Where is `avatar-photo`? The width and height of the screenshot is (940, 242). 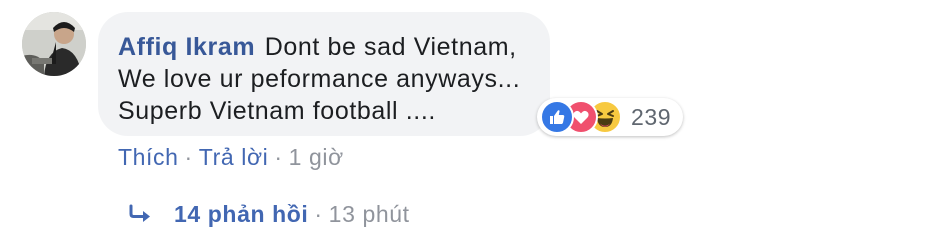
avatar-photo is located at coordinates (54, 44).